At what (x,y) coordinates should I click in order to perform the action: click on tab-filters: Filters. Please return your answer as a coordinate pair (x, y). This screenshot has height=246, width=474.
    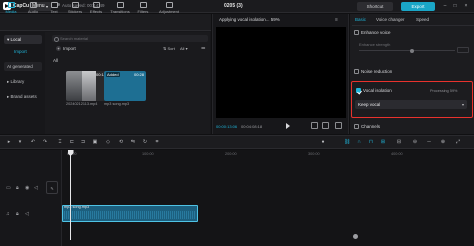
    Looking at the image, I should click on (143, 8).